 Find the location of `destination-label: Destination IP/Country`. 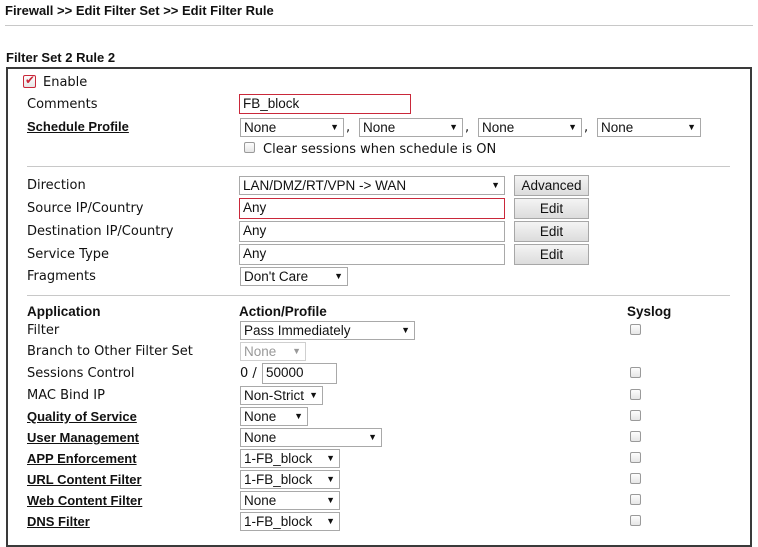

destination-label: Destination IP/Country is located at coordinates (100, 231).